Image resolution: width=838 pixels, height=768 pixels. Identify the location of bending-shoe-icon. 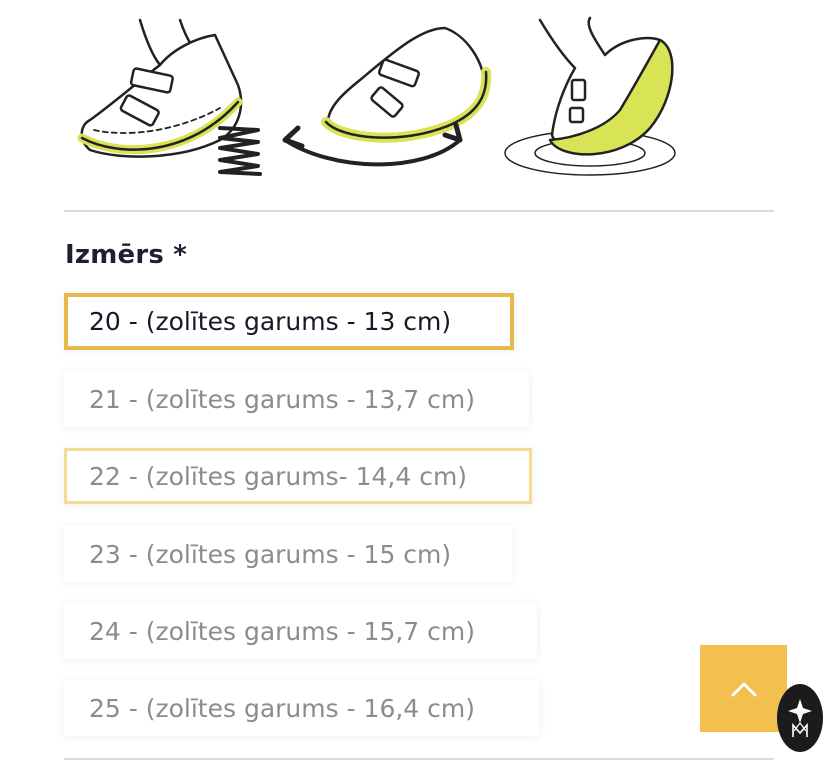
(387, 96).